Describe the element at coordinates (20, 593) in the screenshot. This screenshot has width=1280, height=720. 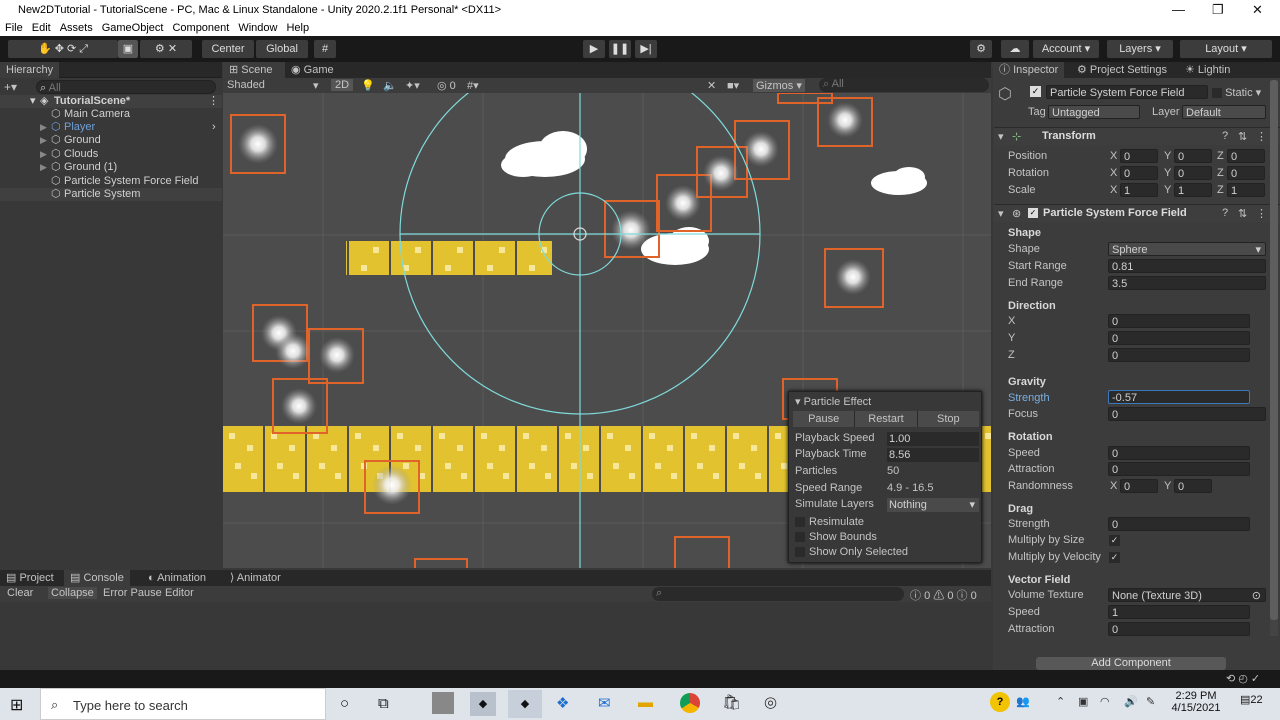
I see `console-clear-button: Clear` at that location.